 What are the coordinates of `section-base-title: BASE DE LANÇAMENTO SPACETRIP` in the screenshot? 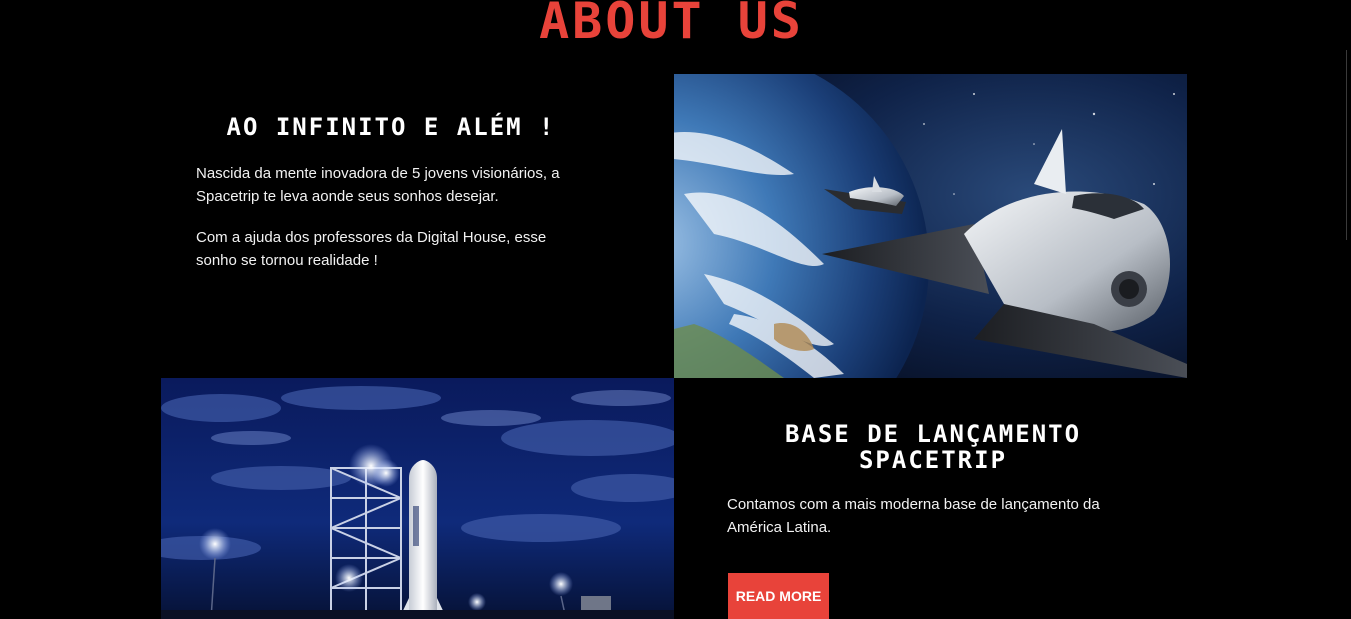 It's located at (933, 447).